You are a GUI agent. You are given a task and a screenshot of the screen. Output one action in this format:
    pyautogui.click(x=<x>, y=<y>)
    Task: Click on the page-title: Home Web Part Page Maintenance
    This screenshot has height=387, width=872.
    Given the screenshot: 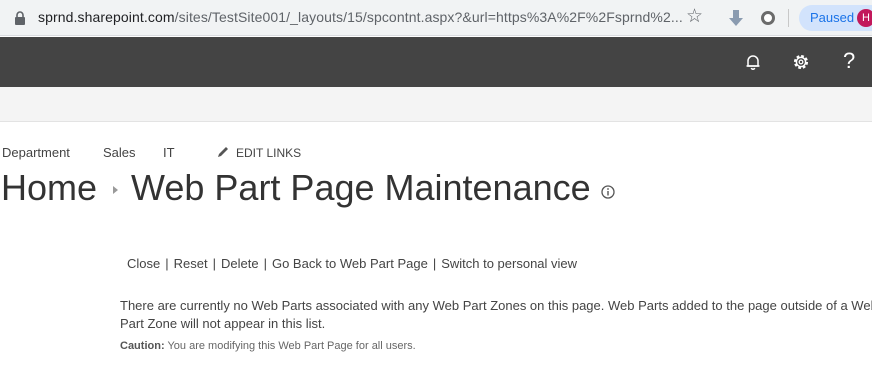 What is the action you would take?
    pyautogui.click(x=308, y=188)
    